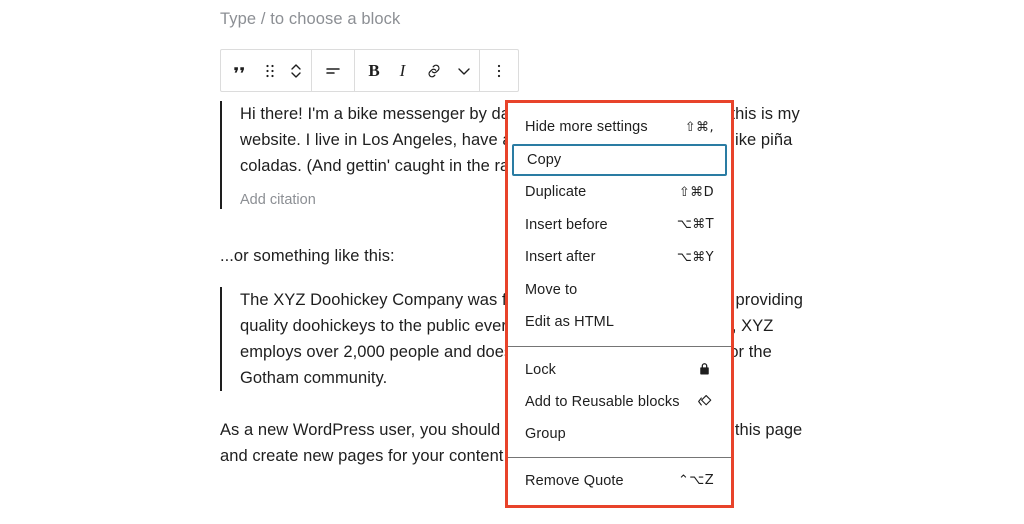 The height and width of the screenshot is (524, 1024). I want to click on italic-label: I, so click(402, 70).